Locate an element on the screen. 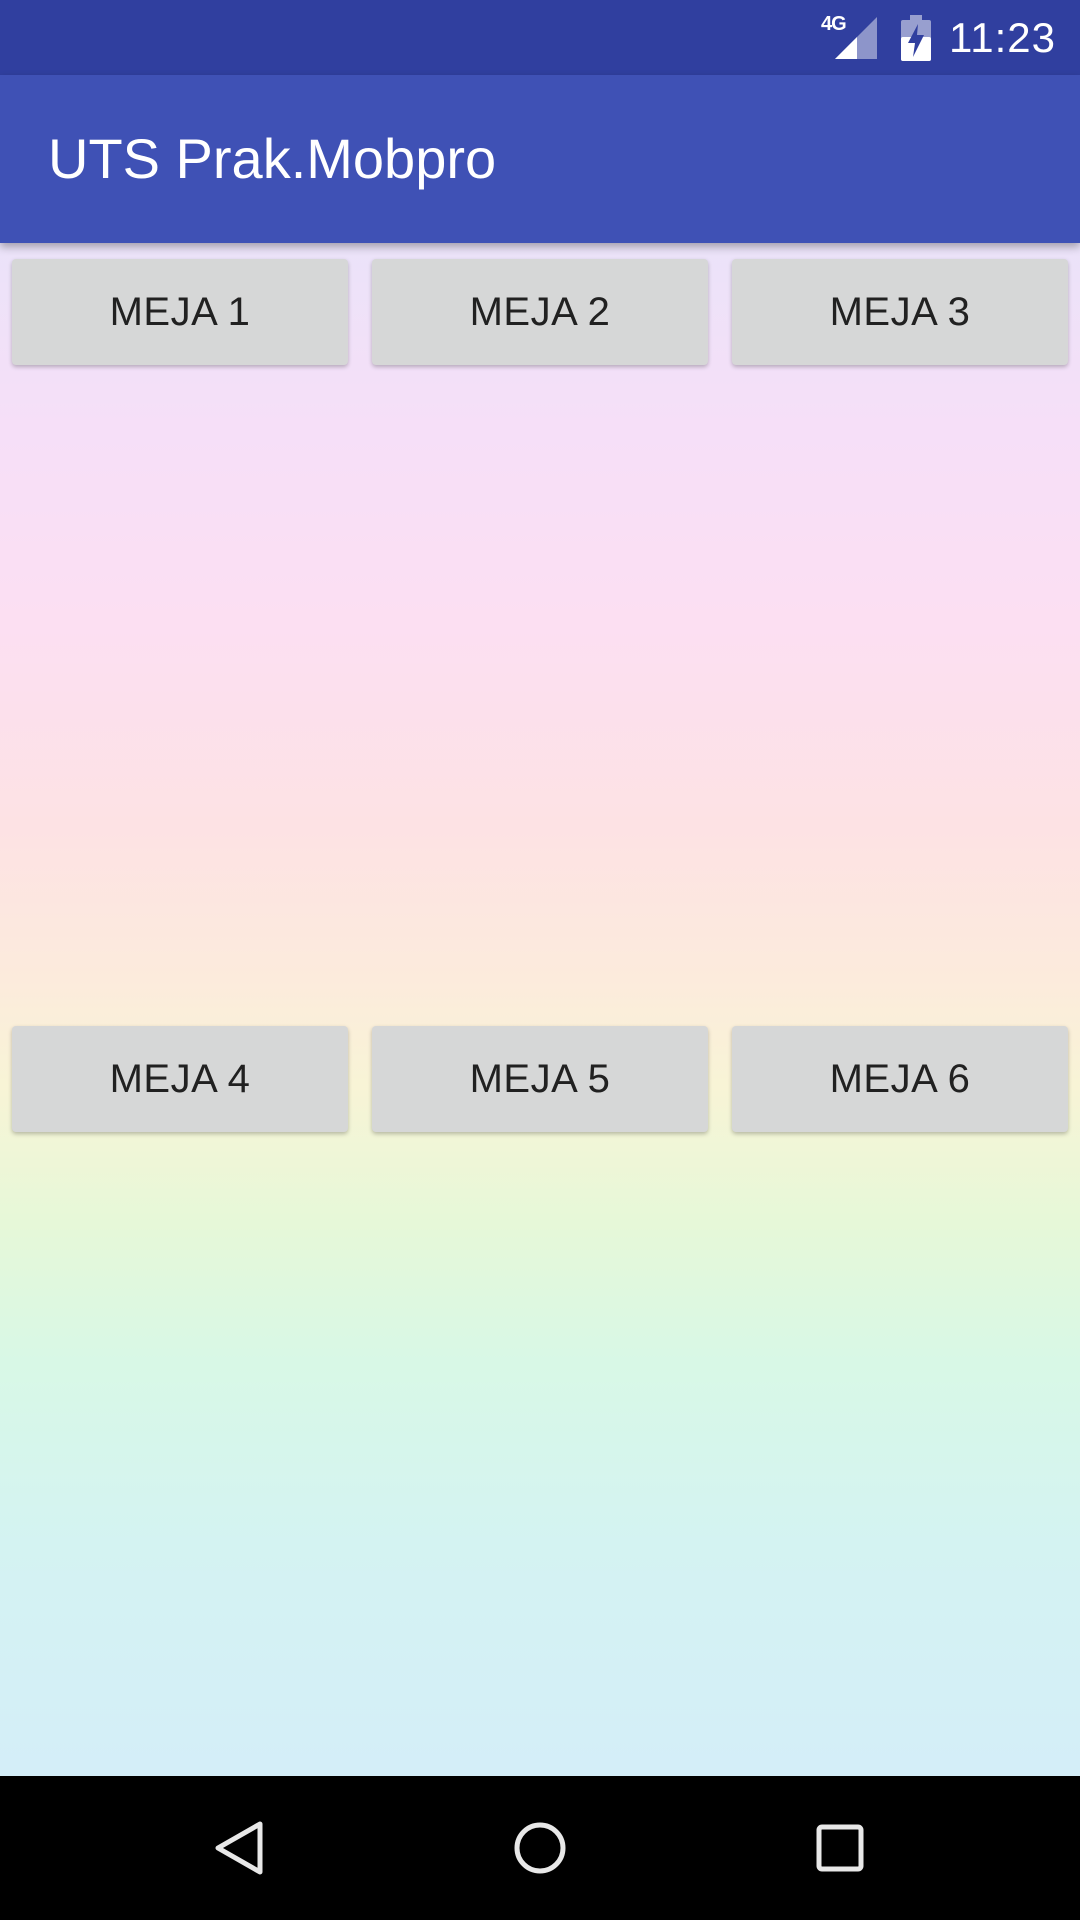  meja-2-button: MEJA 2 is located at coordinates (540, 312).